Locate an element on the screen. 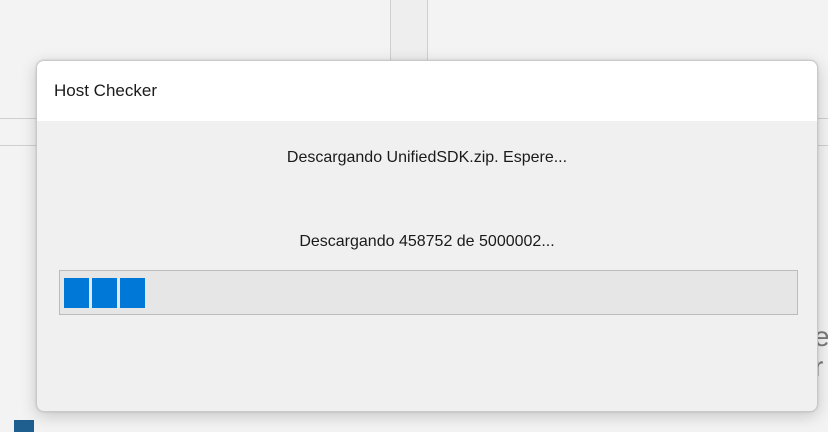  background-icon is located at coordinates (24, 426).